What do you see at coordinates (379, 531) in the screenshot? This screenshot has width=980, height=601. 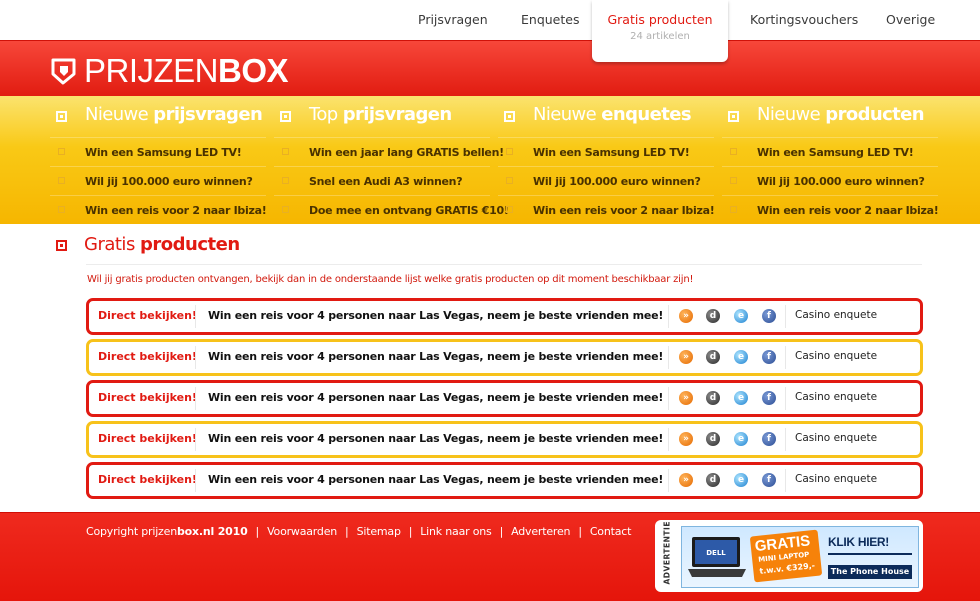 I see `footer-link-sitemap: Sitemap` at bounding box center [379, 531].